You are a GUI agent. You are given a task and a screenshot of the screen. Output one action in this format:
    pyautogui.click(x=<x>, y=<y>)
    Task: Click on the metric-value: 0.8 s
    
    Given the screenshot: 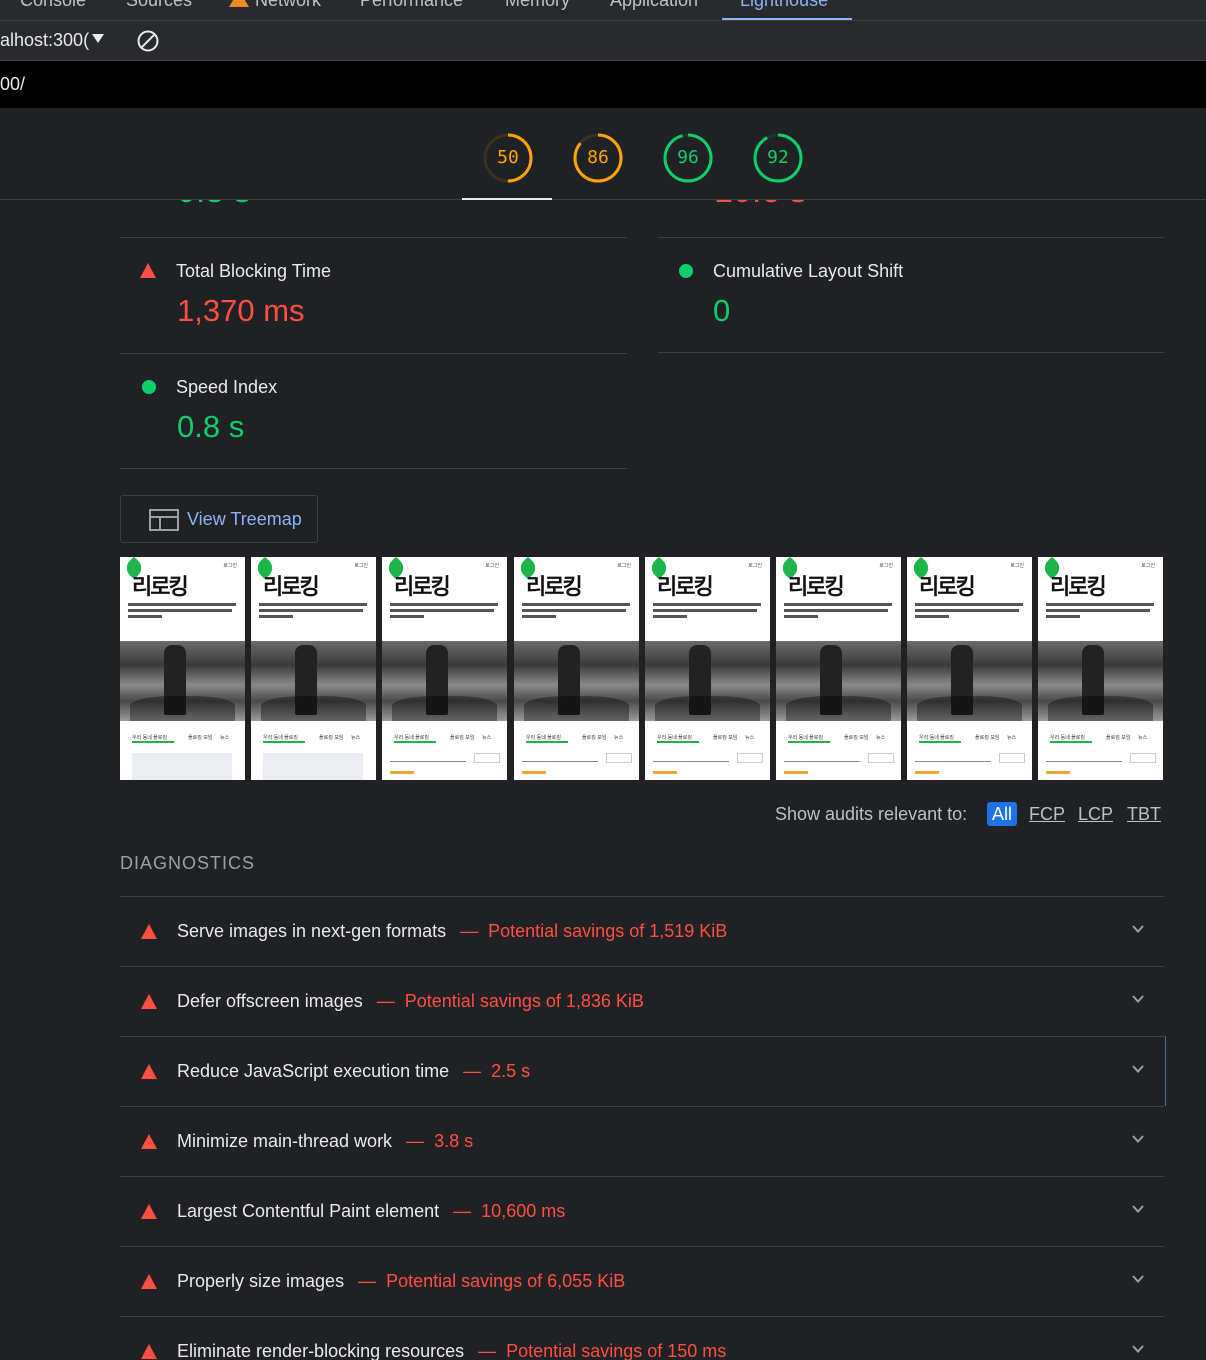 What is the action you would take?
    pyautogui.click(x=211, y=426)
    